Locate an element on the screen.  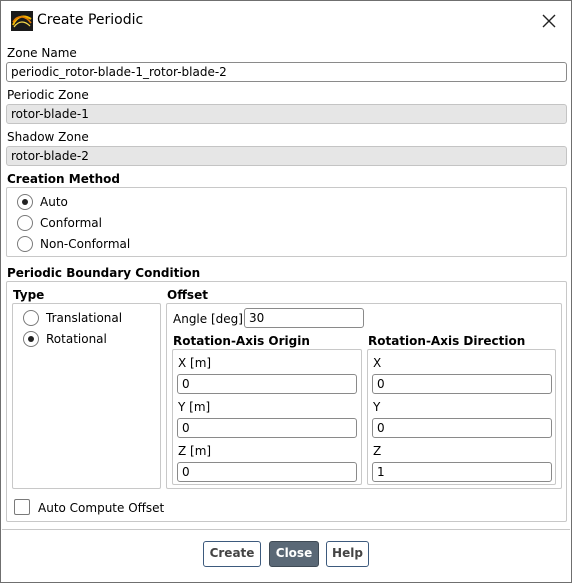
direction-z-input: 1 is located at coordinates (462, 472).